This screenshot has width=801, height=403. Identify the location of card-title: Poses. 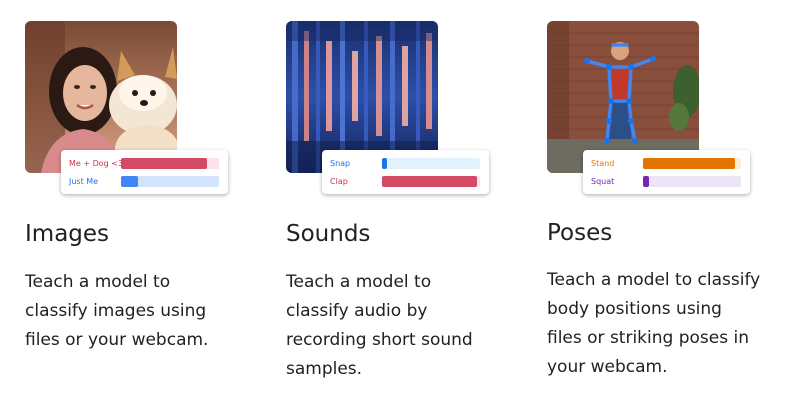
(580, 233).